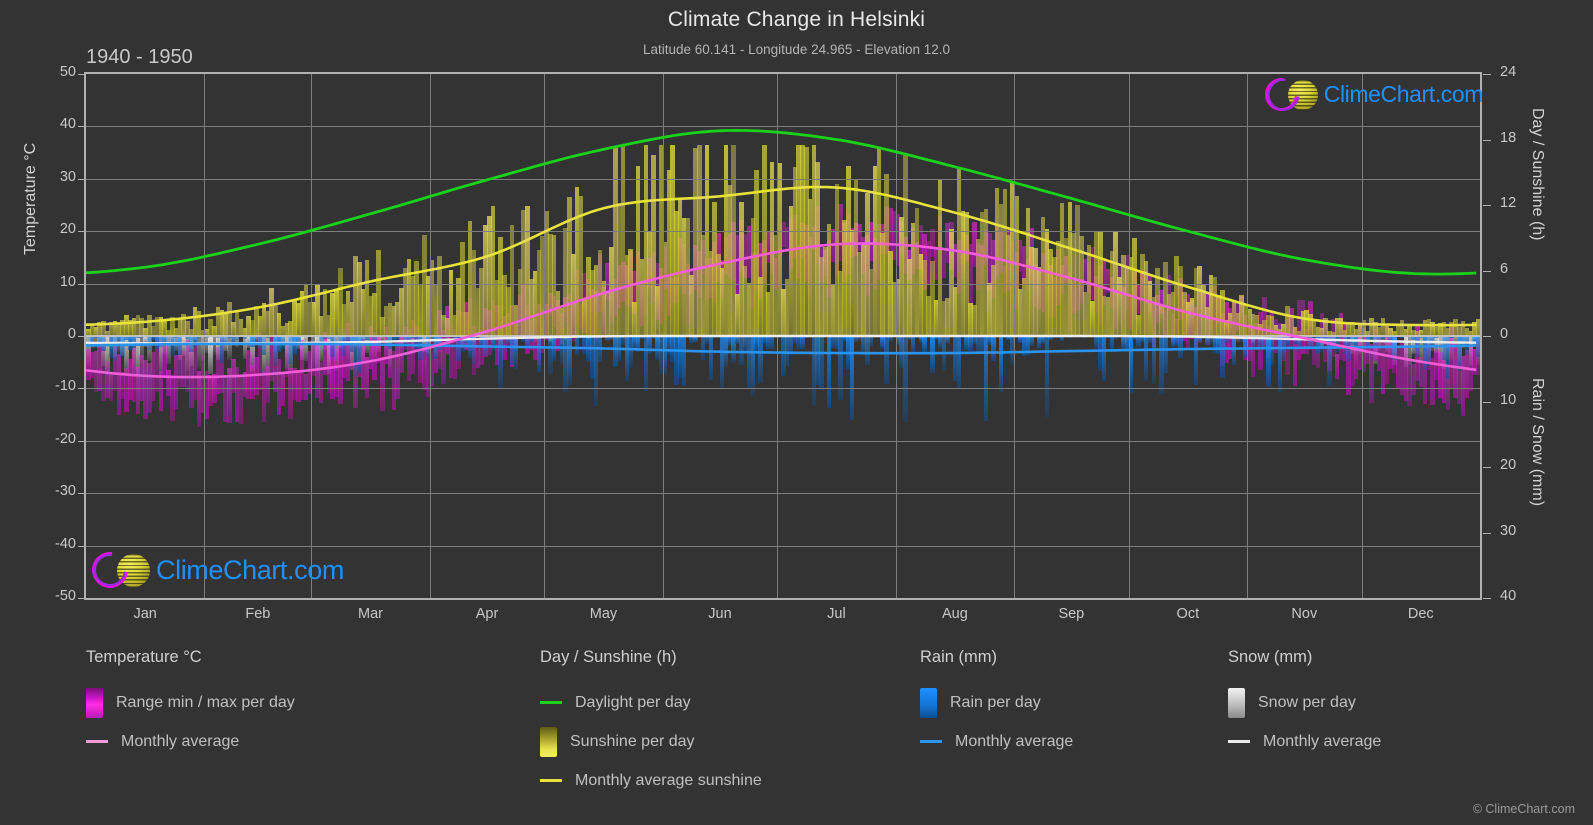 The width and height of the screenshot is (1593, 825). What do you see at coordinates (1420, 614) in the screenshot?
I see `x-axis-tick-dec: Dec` at bounding box center [1420, 614].